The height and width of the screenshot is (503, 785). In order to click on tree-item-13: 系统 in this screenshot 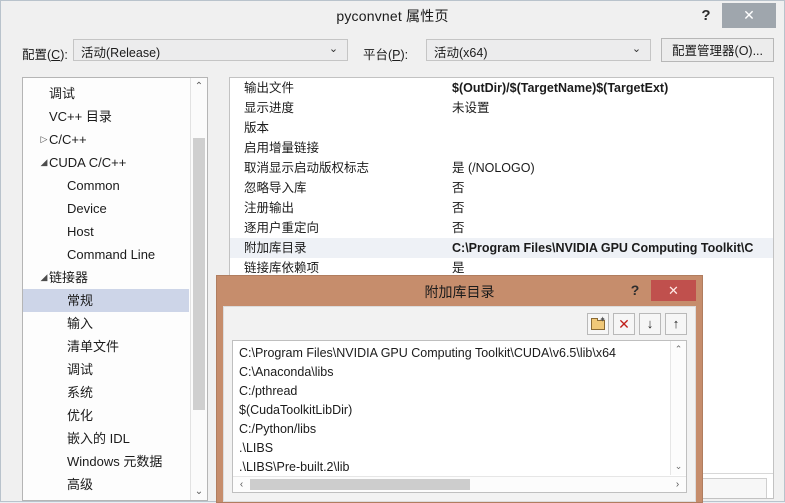, I will do `click(106, 392)`.